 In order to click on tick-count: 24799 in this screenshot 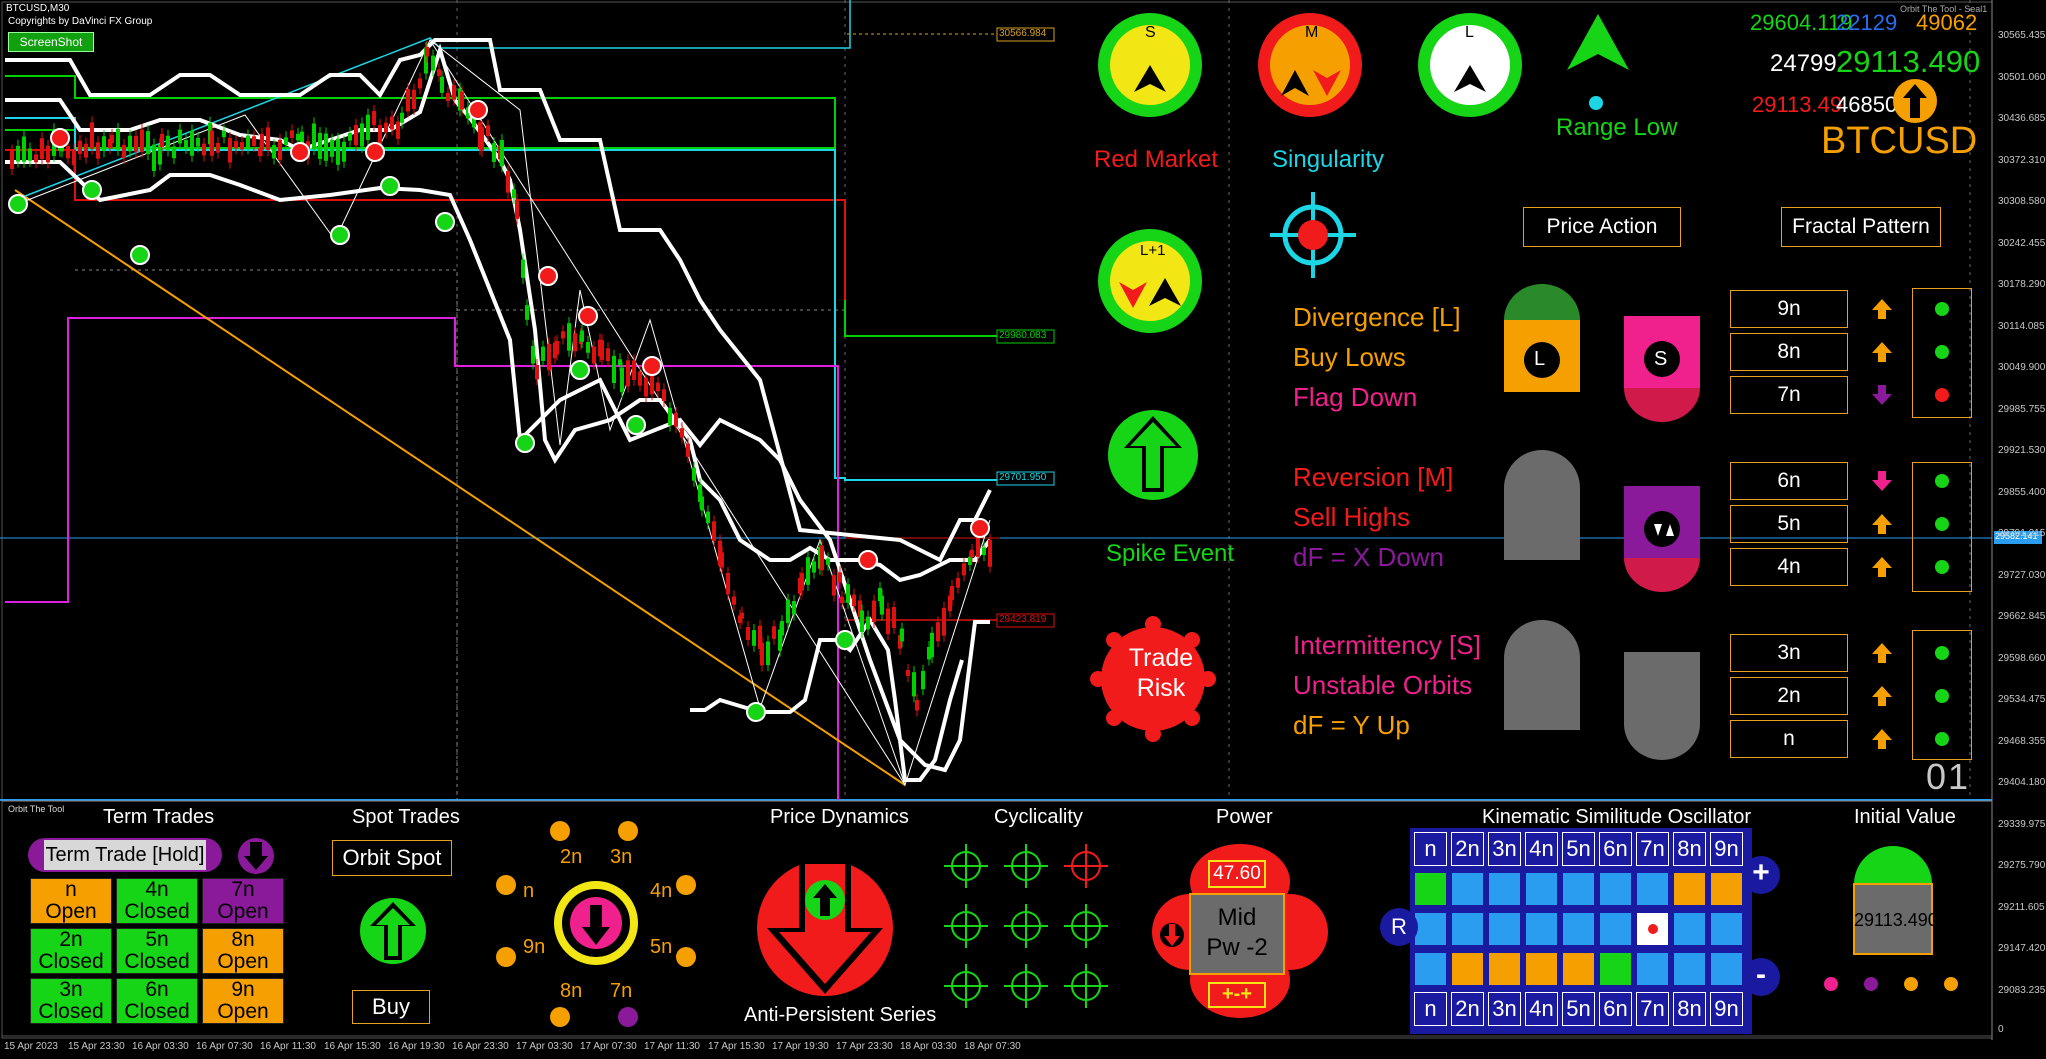, I will do `click(1803, 63)`.